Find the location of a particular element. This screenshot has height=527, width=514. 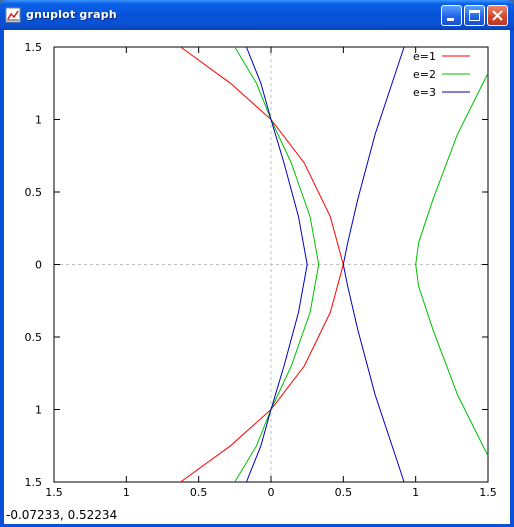

minimize-icon is located at coordinates (450, 19).